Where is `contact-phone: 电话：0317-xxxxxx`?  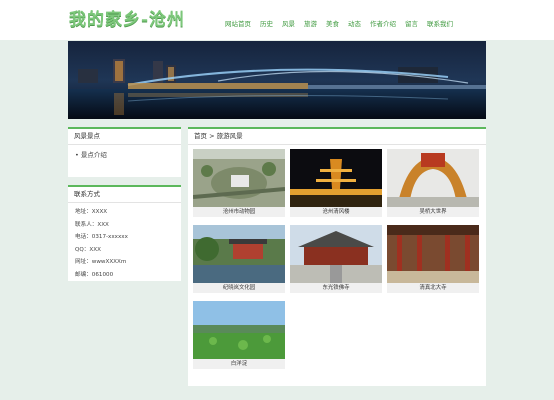 contact-phone: 电话：0317-xxxxxx is located at coordinates (101, 237).